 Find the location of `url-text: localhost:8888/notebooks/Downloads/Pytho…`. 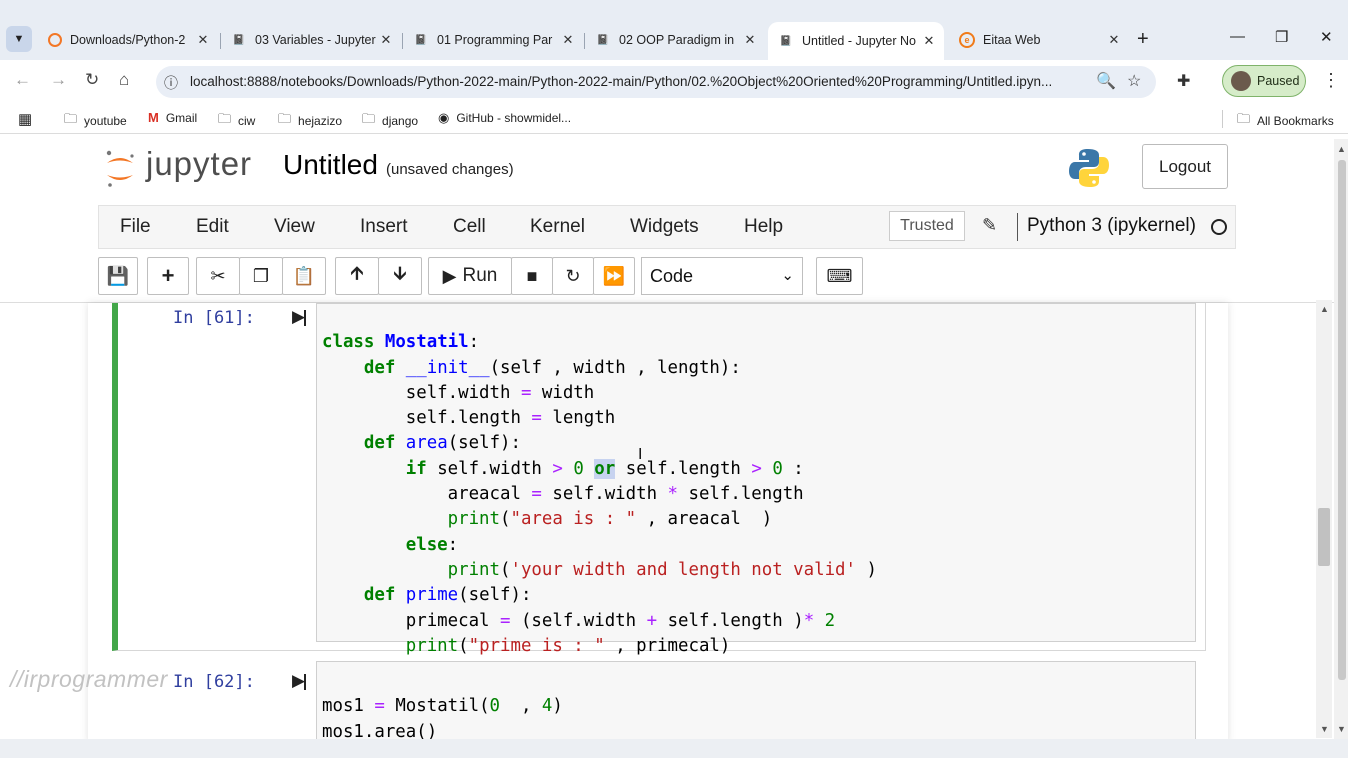

url-text: localhost:8888/notebooks/Downloads/Pytho… is located at coordinates (637, 81).